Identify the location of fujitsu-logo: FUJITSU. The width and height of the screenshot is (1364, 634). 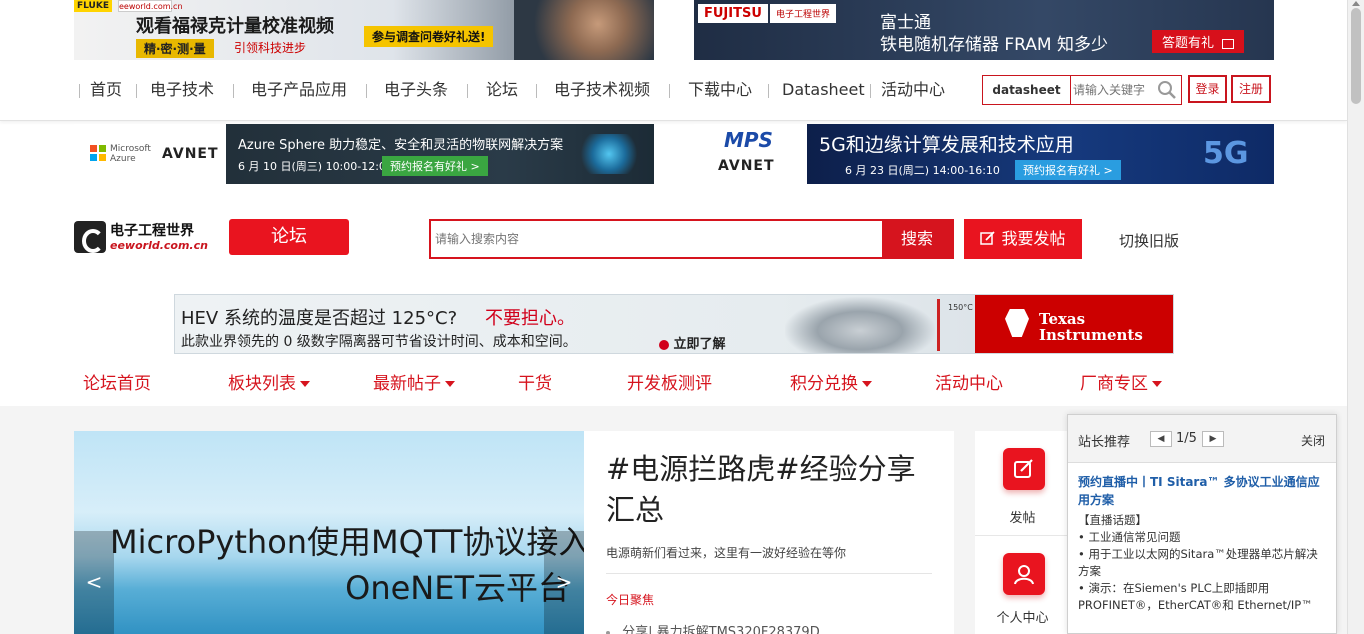
(733, 13).